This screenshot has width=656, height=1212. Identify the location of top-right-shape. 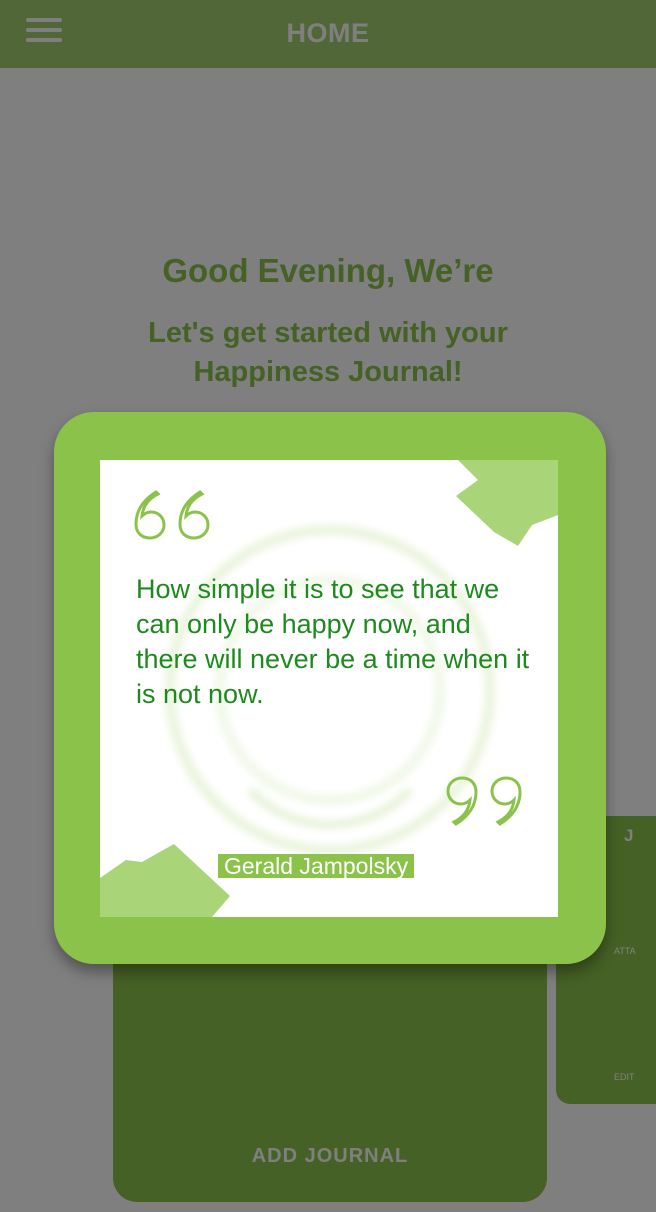
(507, 503).